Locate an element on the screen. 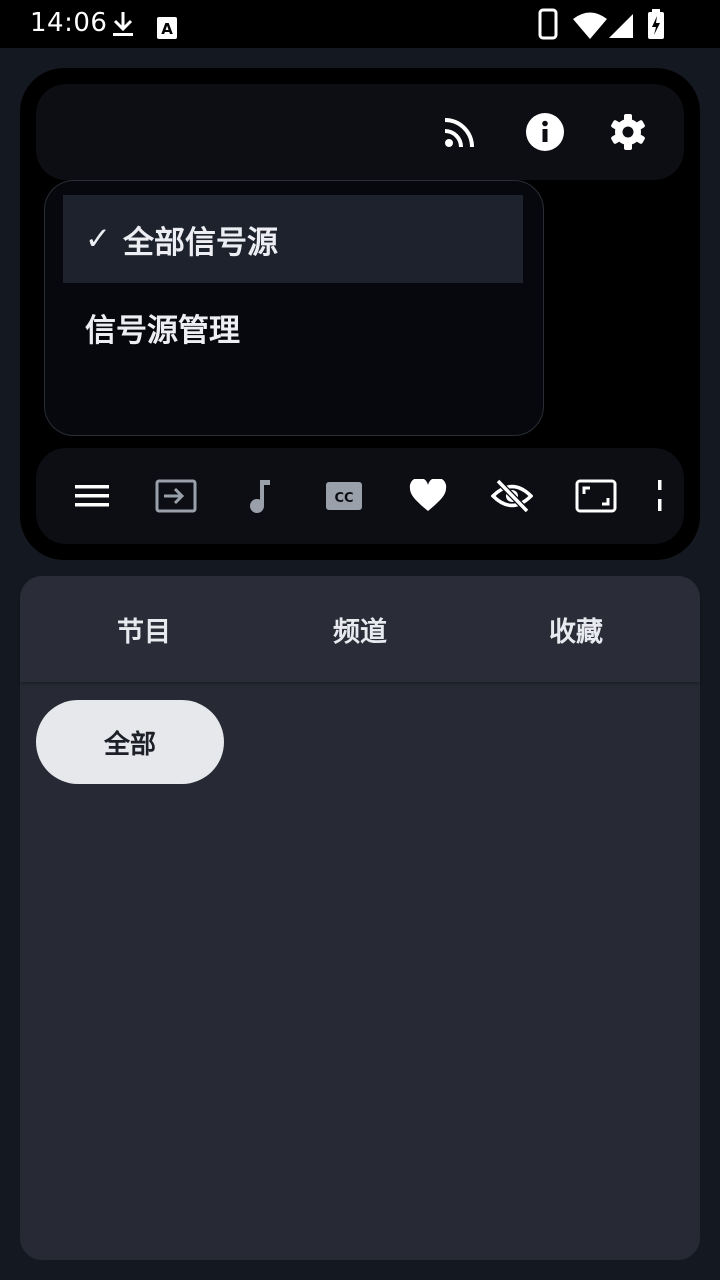 This screenshot has height=1280, width=720. hide-icon is located at coordinates (512, 496).